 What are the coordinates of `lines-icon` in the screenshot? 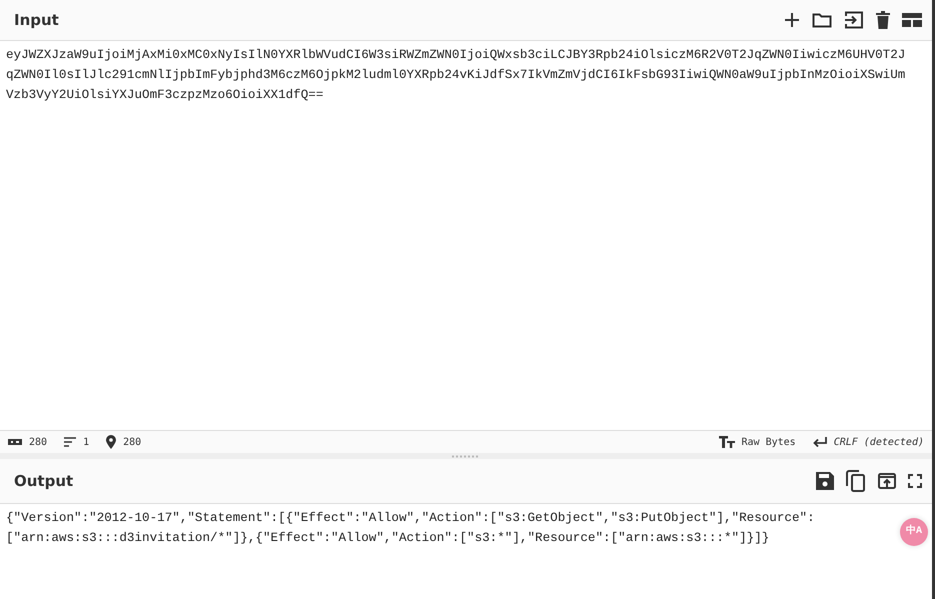 It's located at (70, 442).